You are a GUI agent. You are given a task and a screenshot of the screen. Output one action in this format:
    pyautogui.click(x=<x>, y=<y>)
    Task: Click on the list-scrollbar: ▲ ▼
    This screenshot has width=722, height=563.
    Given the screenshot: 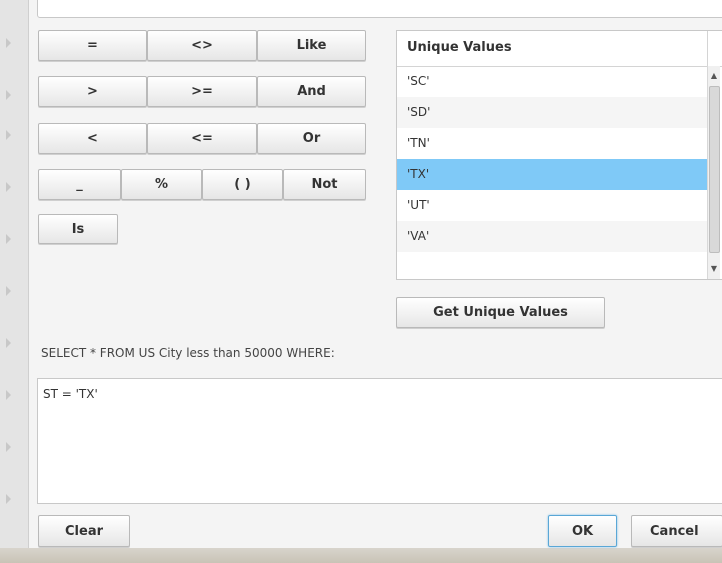 What is the action you would take?
    pyautogui.click(x=713, y=172)
    